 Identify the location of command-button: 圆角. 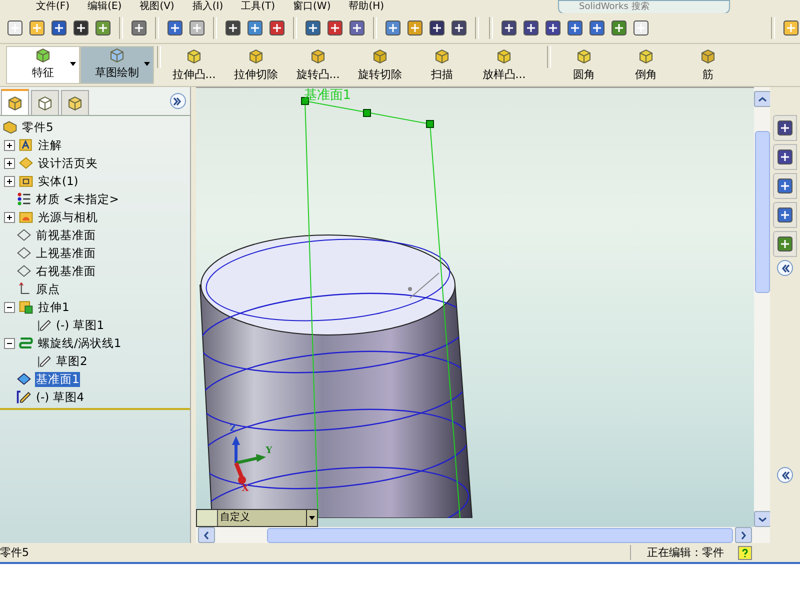
(584, 65).